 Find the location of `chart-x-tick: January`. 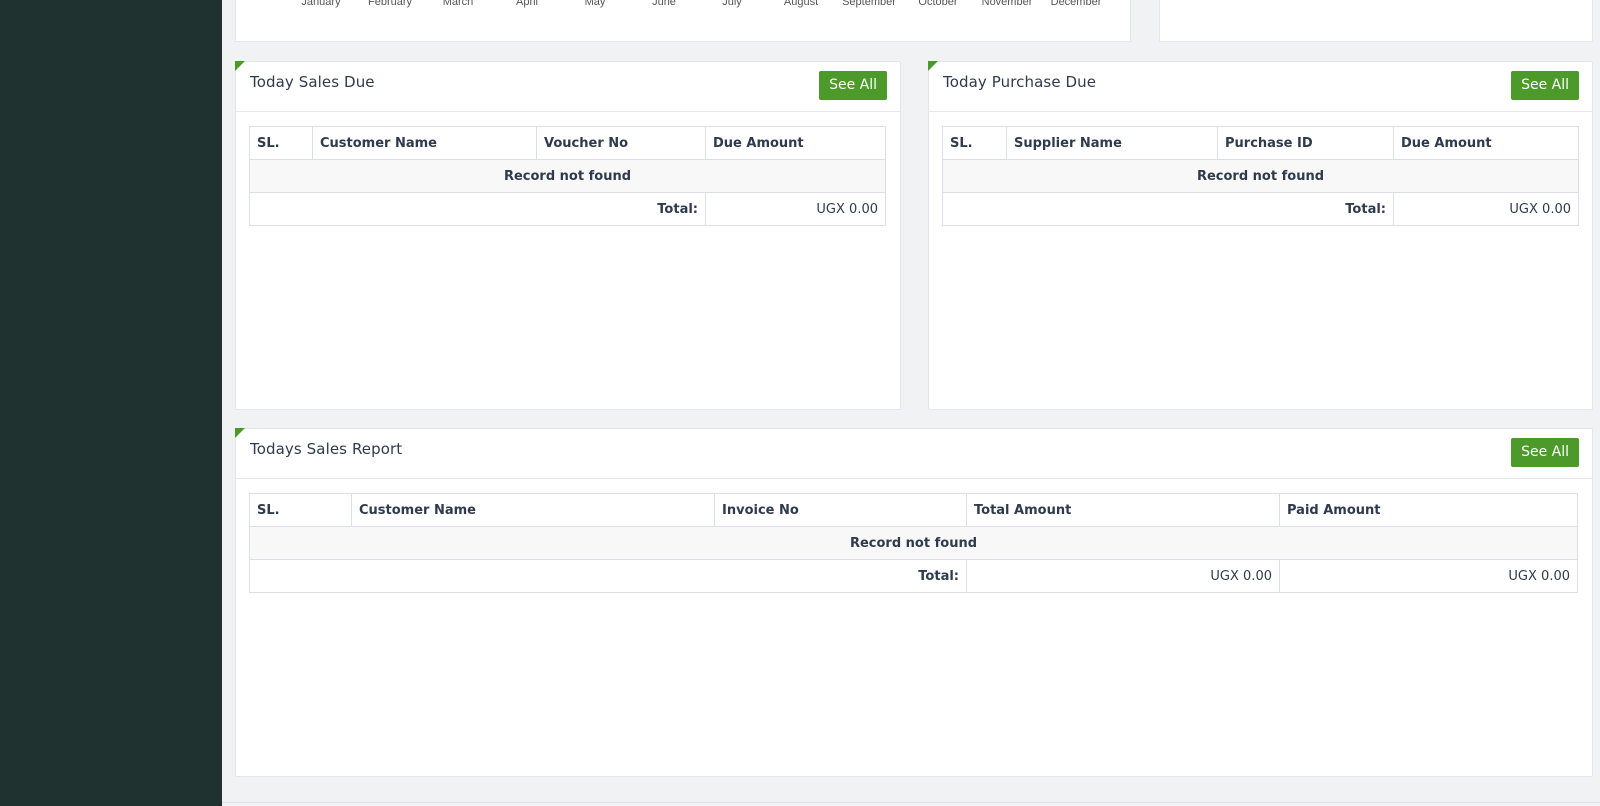

chart-x-tick: January is located at coordinates (321, 4).